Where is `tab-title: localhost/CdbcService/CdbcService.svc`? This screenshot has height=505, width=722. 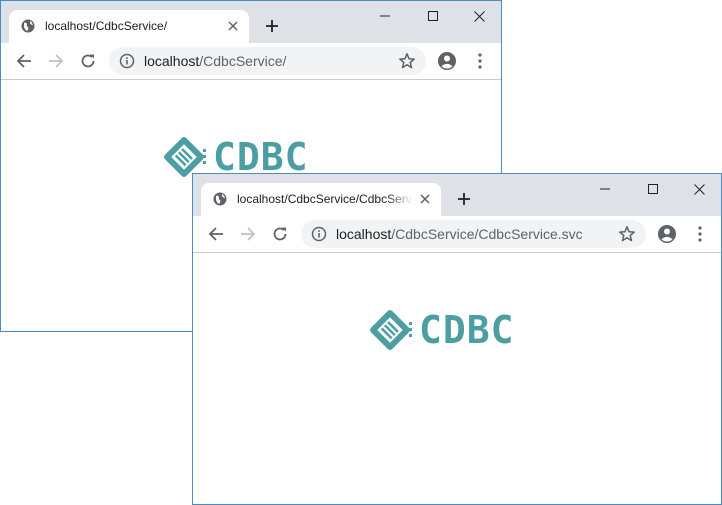
tab-title: localhost/CdbcService/CdbcService.svc is located at coordinates (325, 199).